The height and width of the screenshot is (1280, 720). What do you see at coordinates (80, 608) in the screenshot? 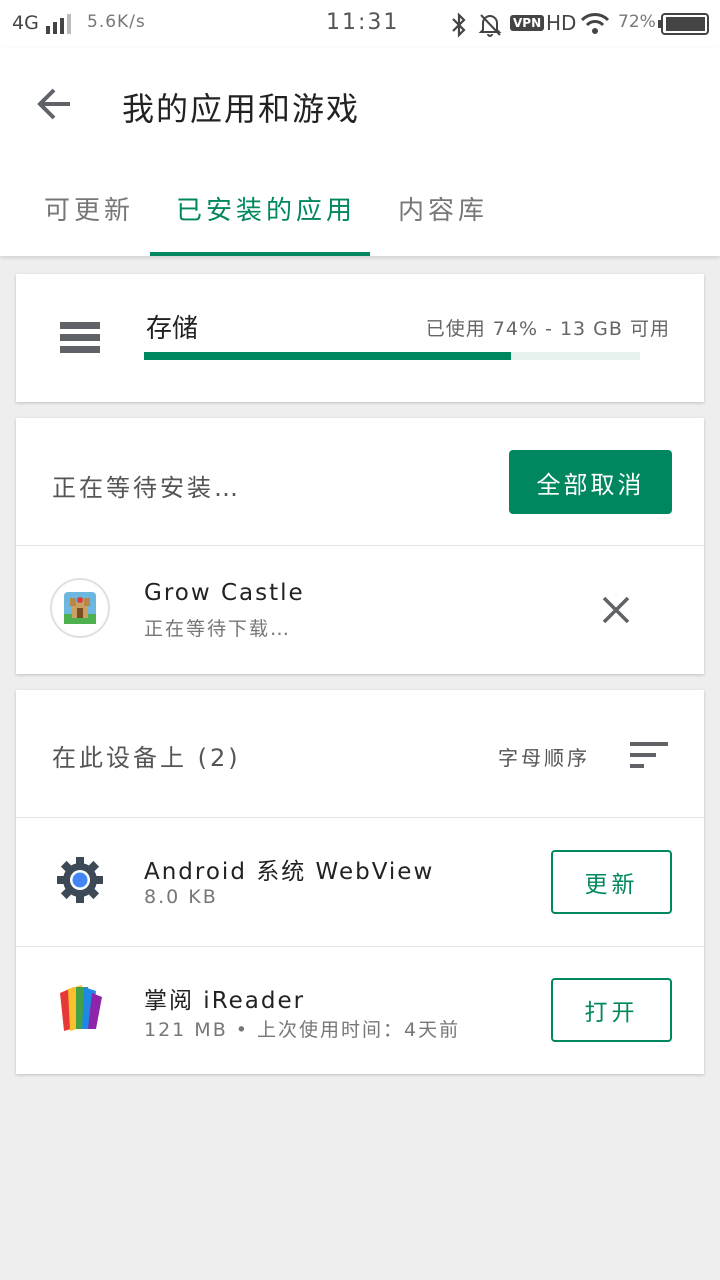
I see `grow-castle-app-icon` at bounding box center [80, 608].